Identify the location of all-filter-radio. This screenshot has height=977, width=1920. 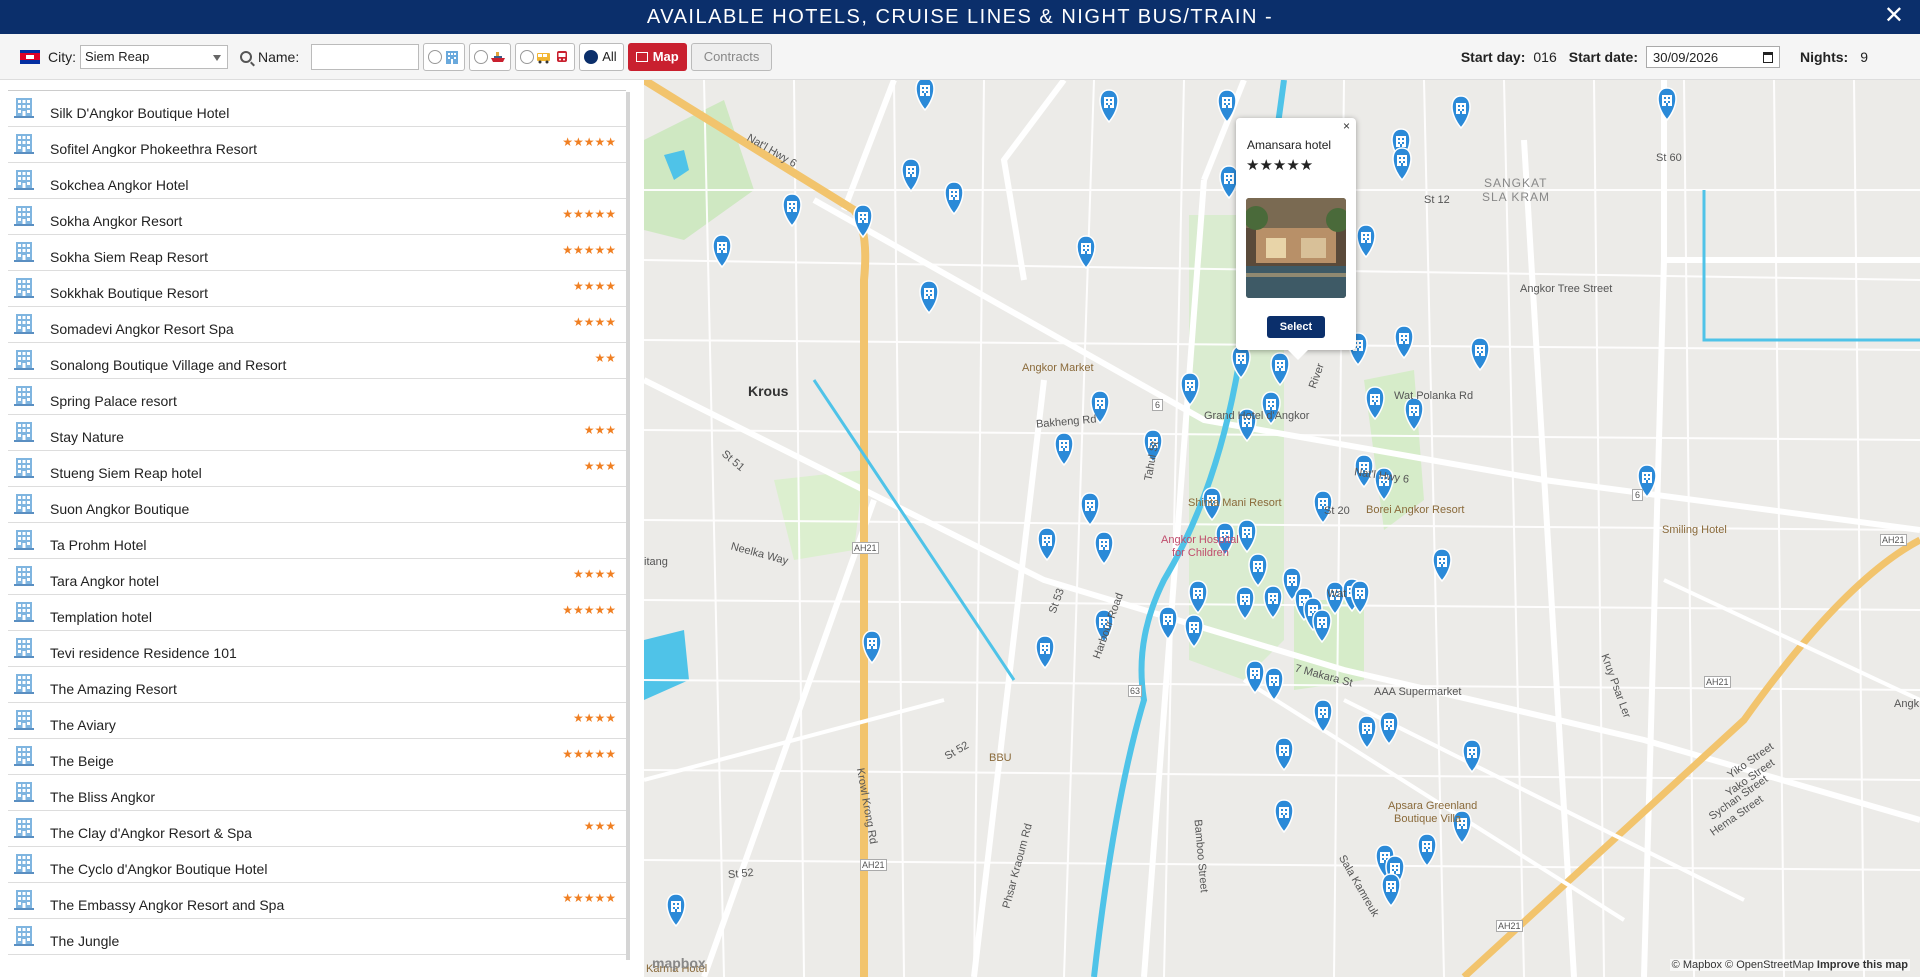
(591, 56).